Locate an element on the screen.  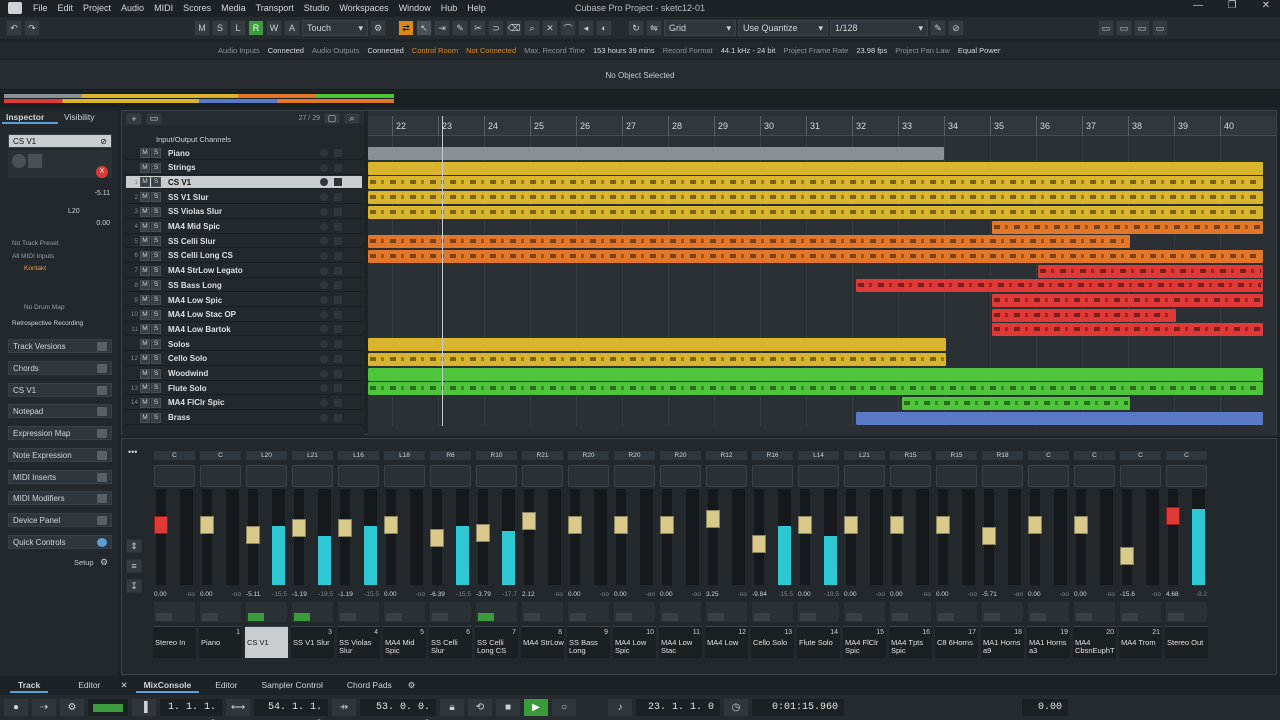
redo-icon: ↷ is located at coordinates (32, 28).